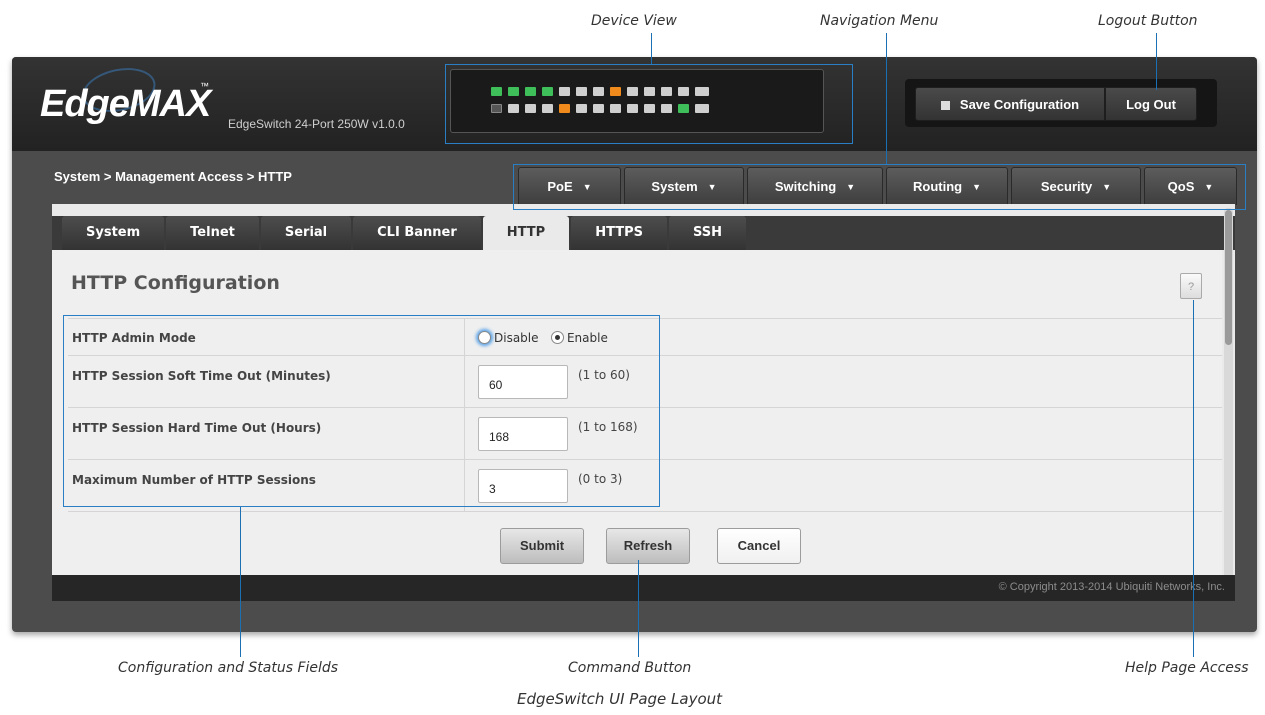 This screenshot has height=715, width=1265. I want to click on admin-mode-label: HTTP Admin Mode, so click(134, 338).